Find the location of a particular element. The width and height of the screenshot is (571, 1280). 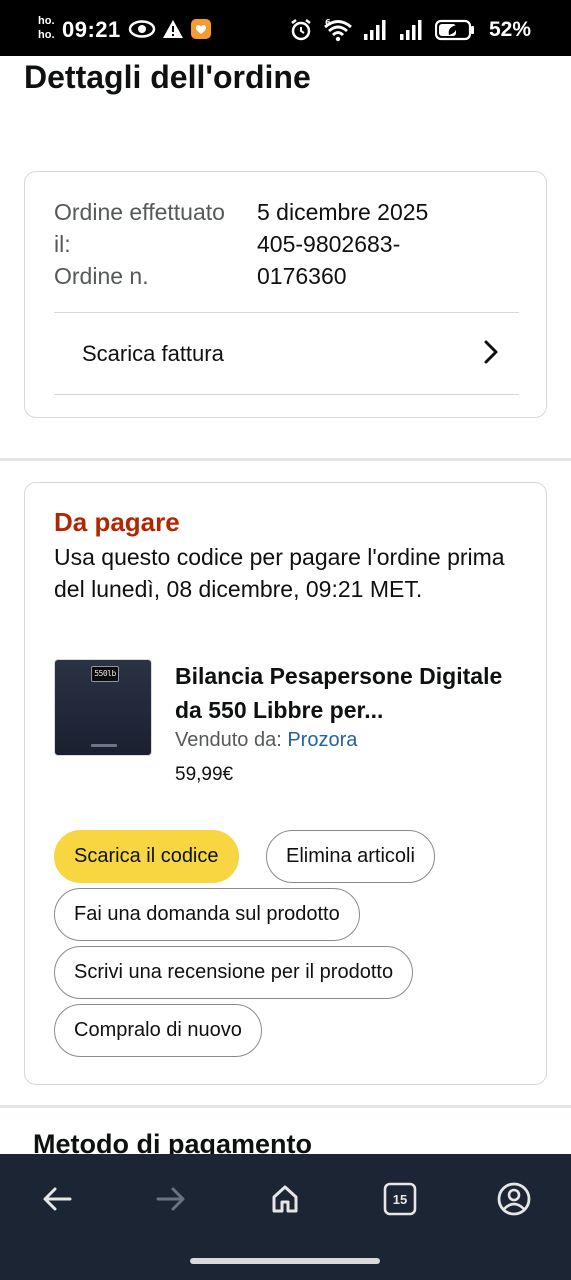

delete-items-button: Elimina articoli is located at coordinates (350, 856).